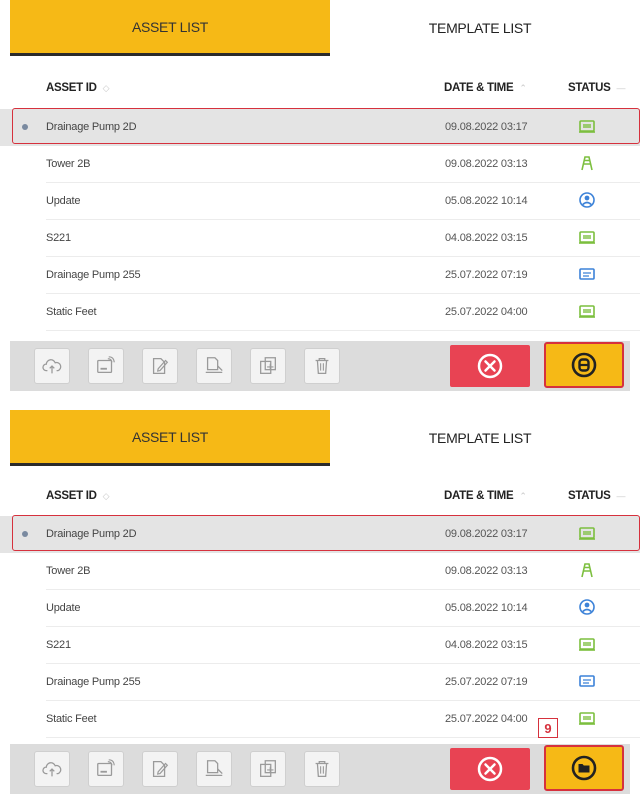 The width and height of the screenshot is (640, 805). Describe the element at coordinates (106, 496) in the screenshot. I see `sort-icon: ◇` at that location.